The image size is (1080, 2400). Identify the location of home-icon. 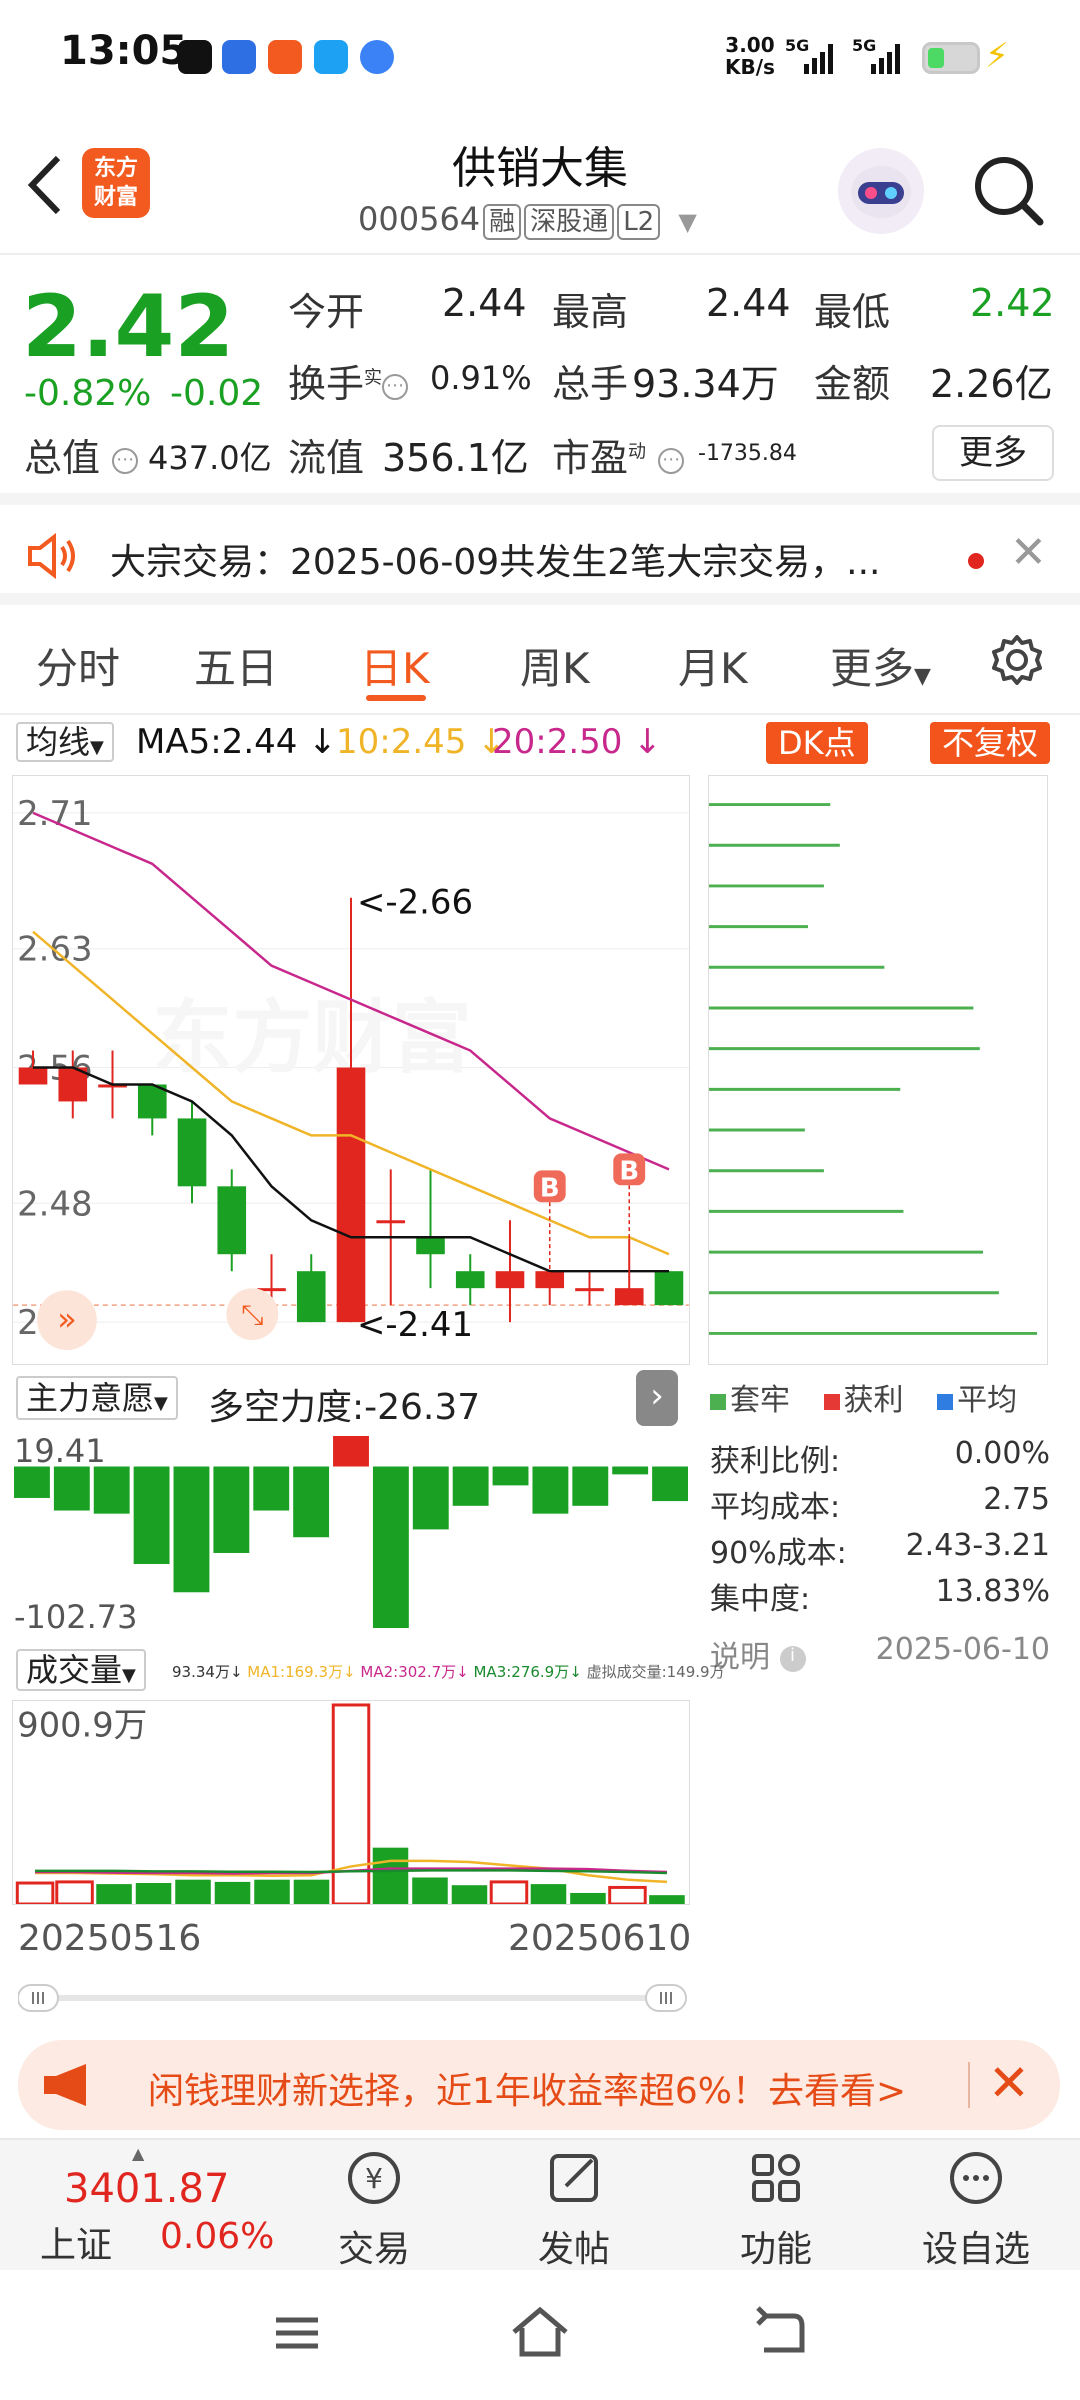
(540, 2332).